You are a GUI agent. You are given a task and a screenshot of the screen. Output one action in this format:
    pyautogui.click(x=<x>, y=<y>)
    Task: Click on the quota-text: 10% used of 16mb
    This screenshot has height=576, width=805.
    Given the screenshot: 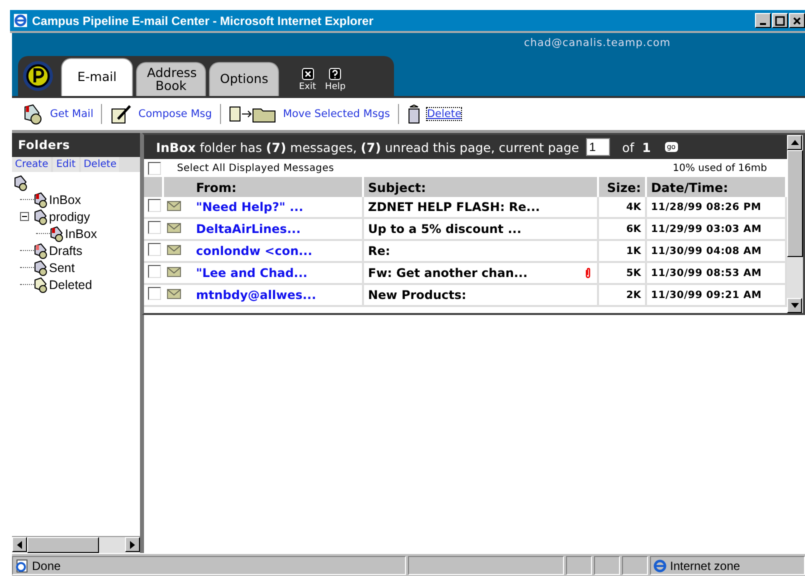 What is the action you would take?
    pyautogui.click(x=719, y=168)
    